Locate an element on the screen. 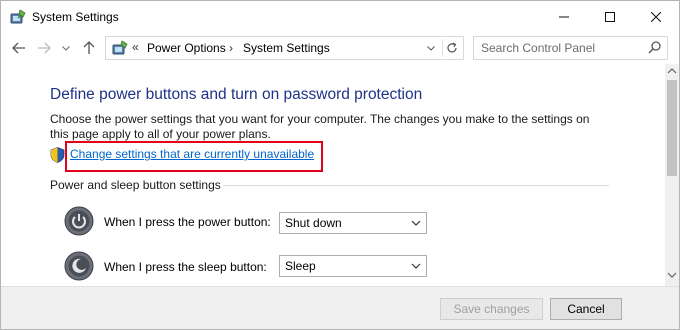 The image size is (680, 330). search-placeholder: Search Control Panel is located at coordinates (538, 48).